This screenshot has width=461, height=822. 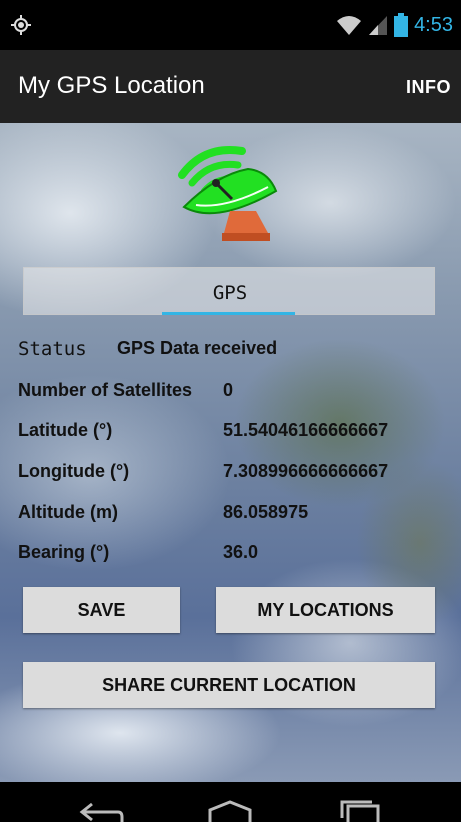 I want to click on longitude-value: 7.308996666666667, so click(x=306, y=471).